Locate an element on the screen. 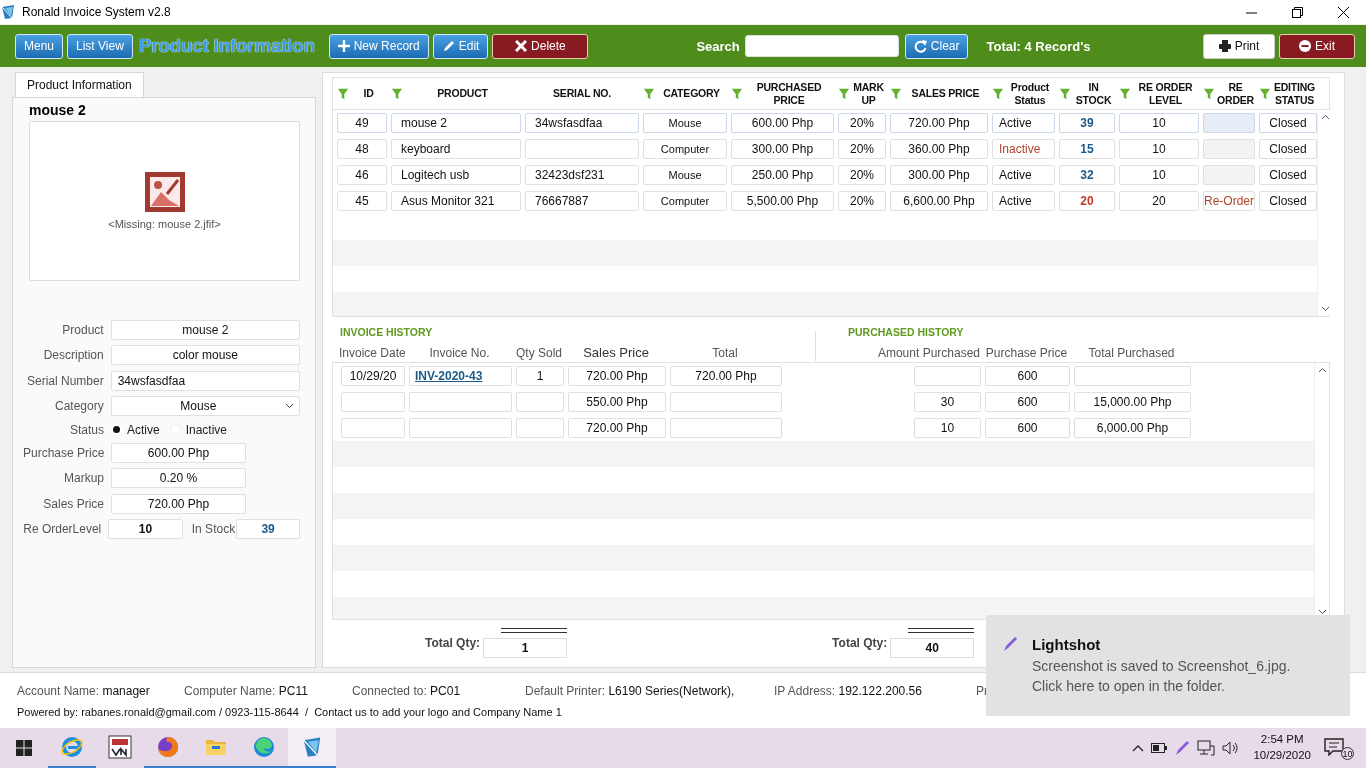 This screenshot has width=1366, height=768. scrollbar is located at coordinates (1324, 213).